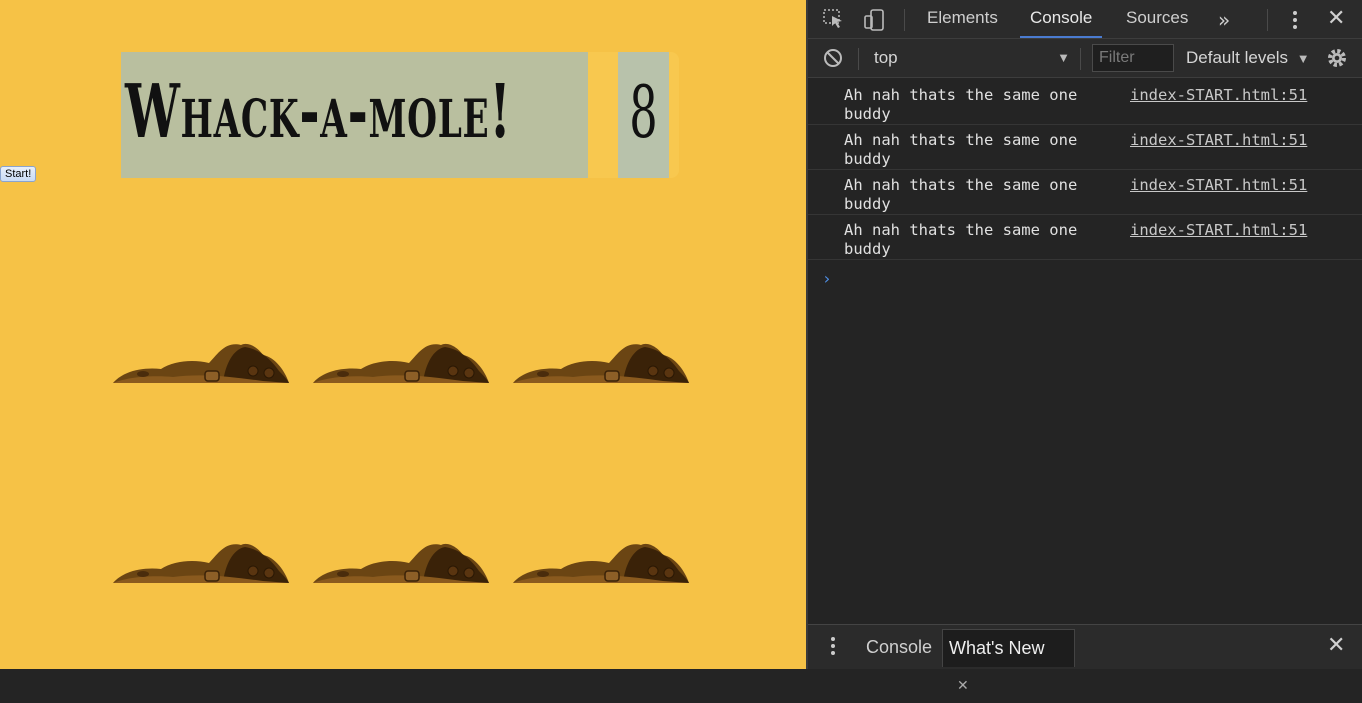  What do you see at coordinates (997, 648) in the screenshot?
I see `drawer-tab-label: What's New` at bounding box center [997, 648].